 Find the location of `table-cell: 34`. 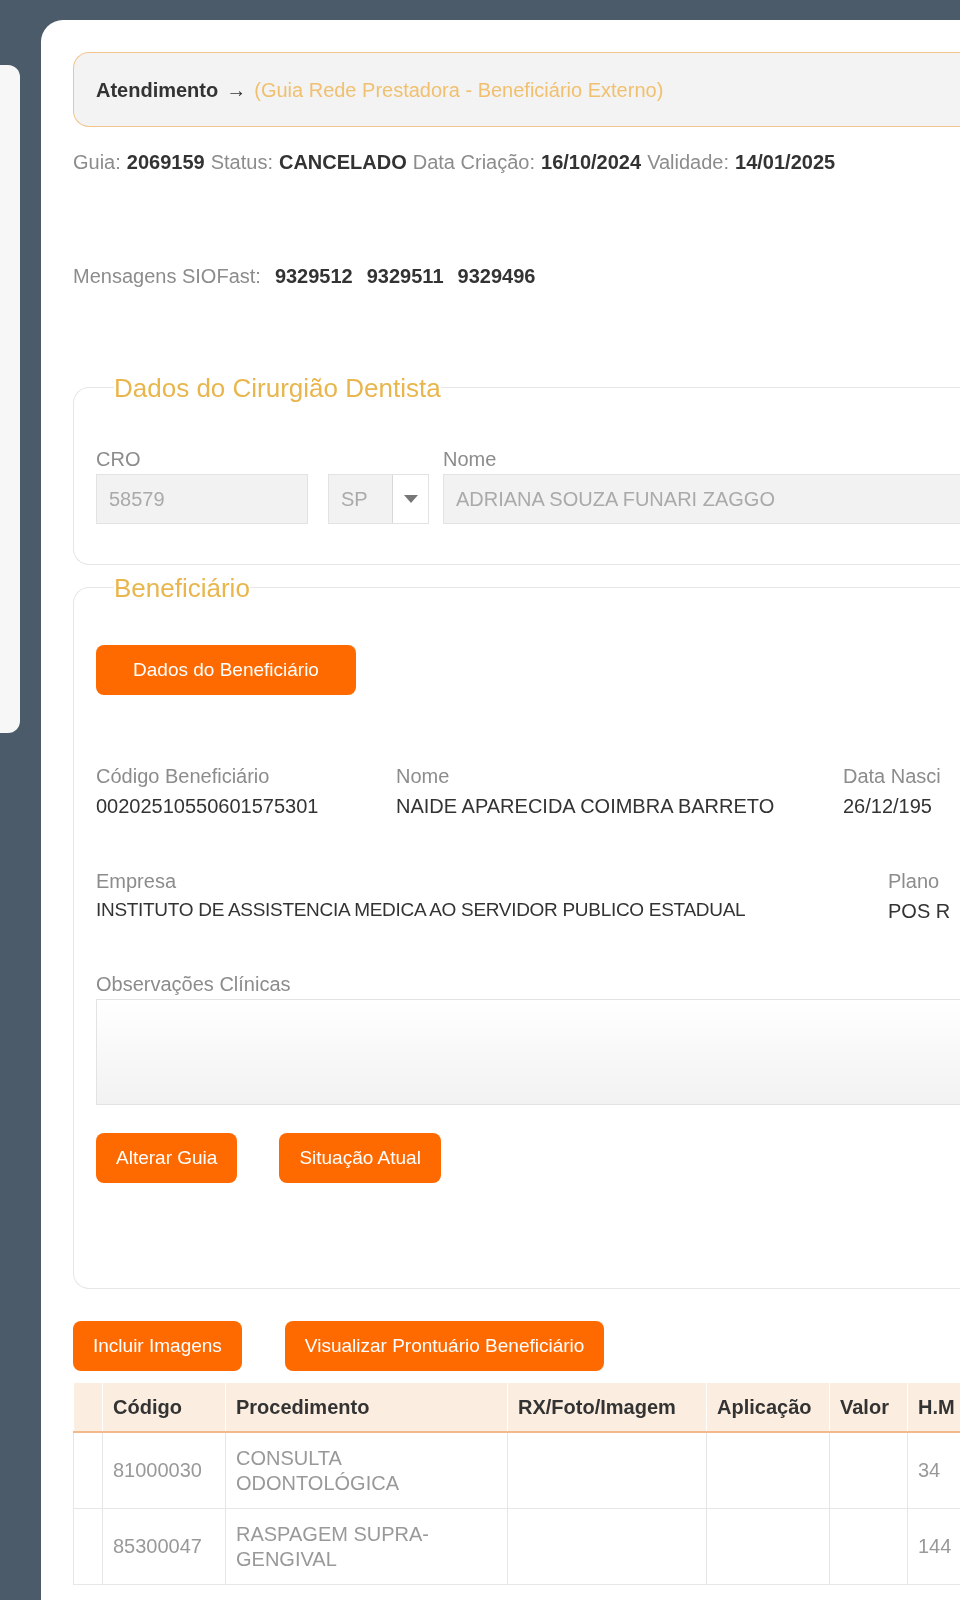

table-cell: 34 is located at coordinates (929, 1470).